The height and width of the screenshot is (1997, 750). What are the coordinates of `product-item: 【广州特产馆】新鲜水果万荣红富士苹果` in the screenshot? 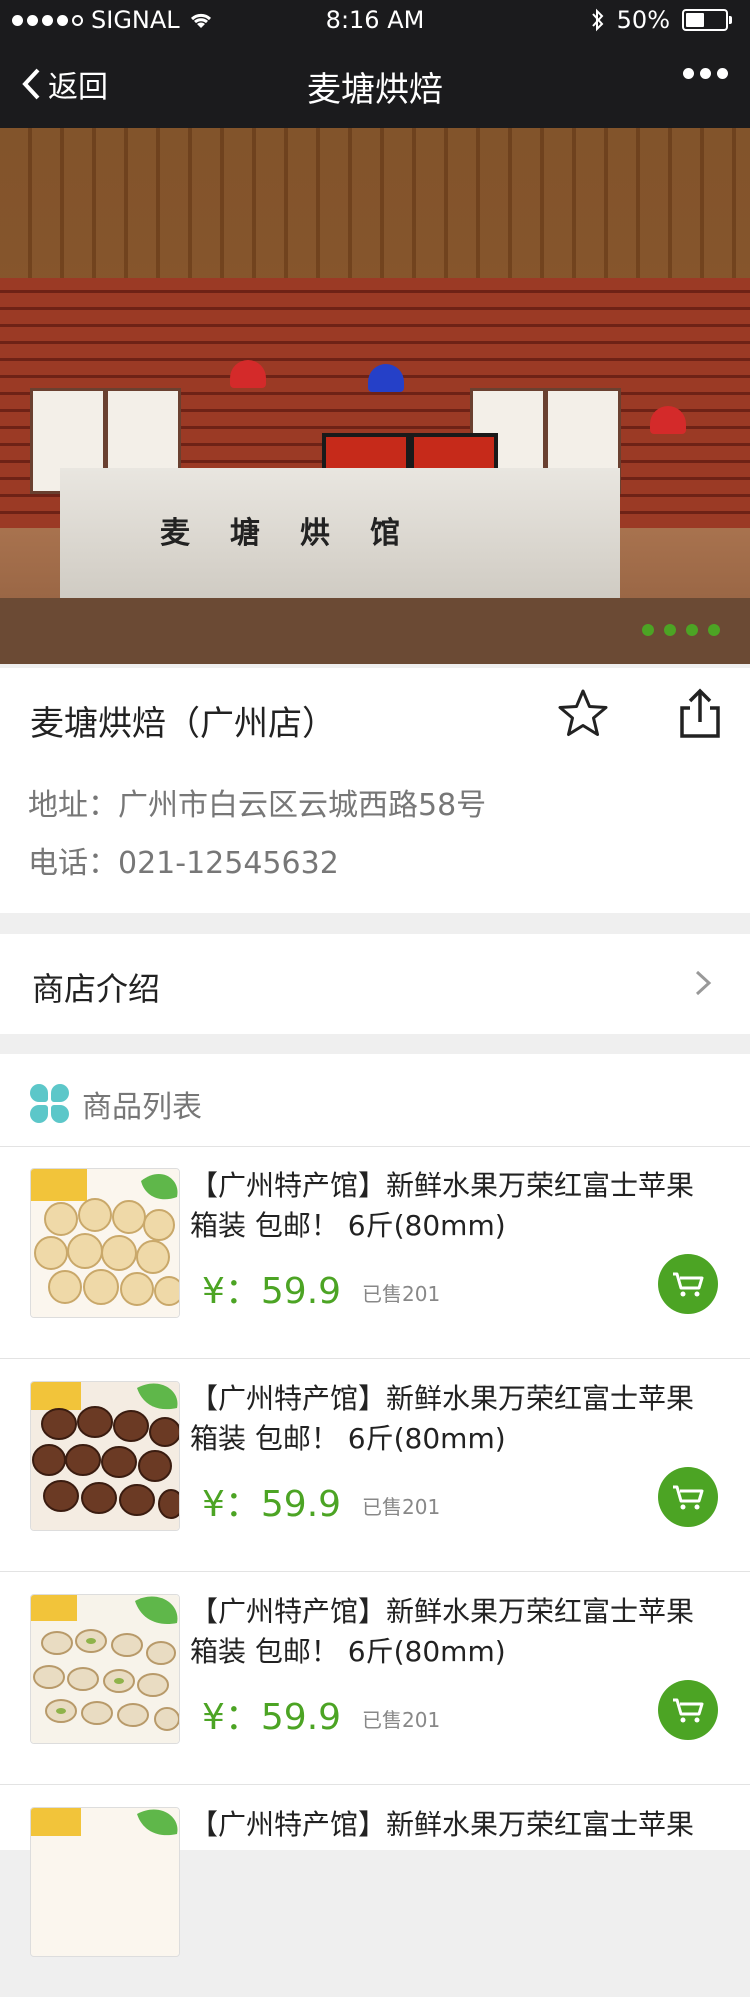 It's located at (375, 1891).